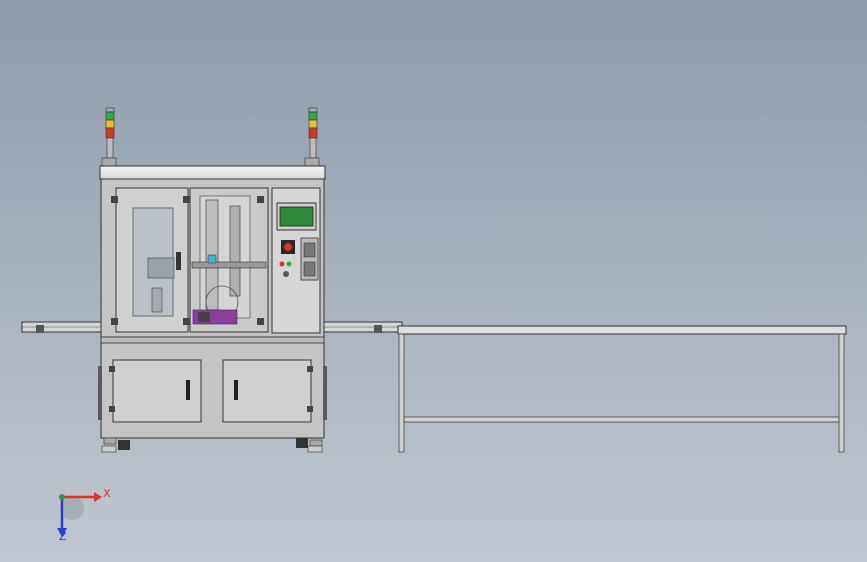  What do you see at coordinates (212, 445) in the screenshot?
I see `casters` at bounding box center [212, 445].